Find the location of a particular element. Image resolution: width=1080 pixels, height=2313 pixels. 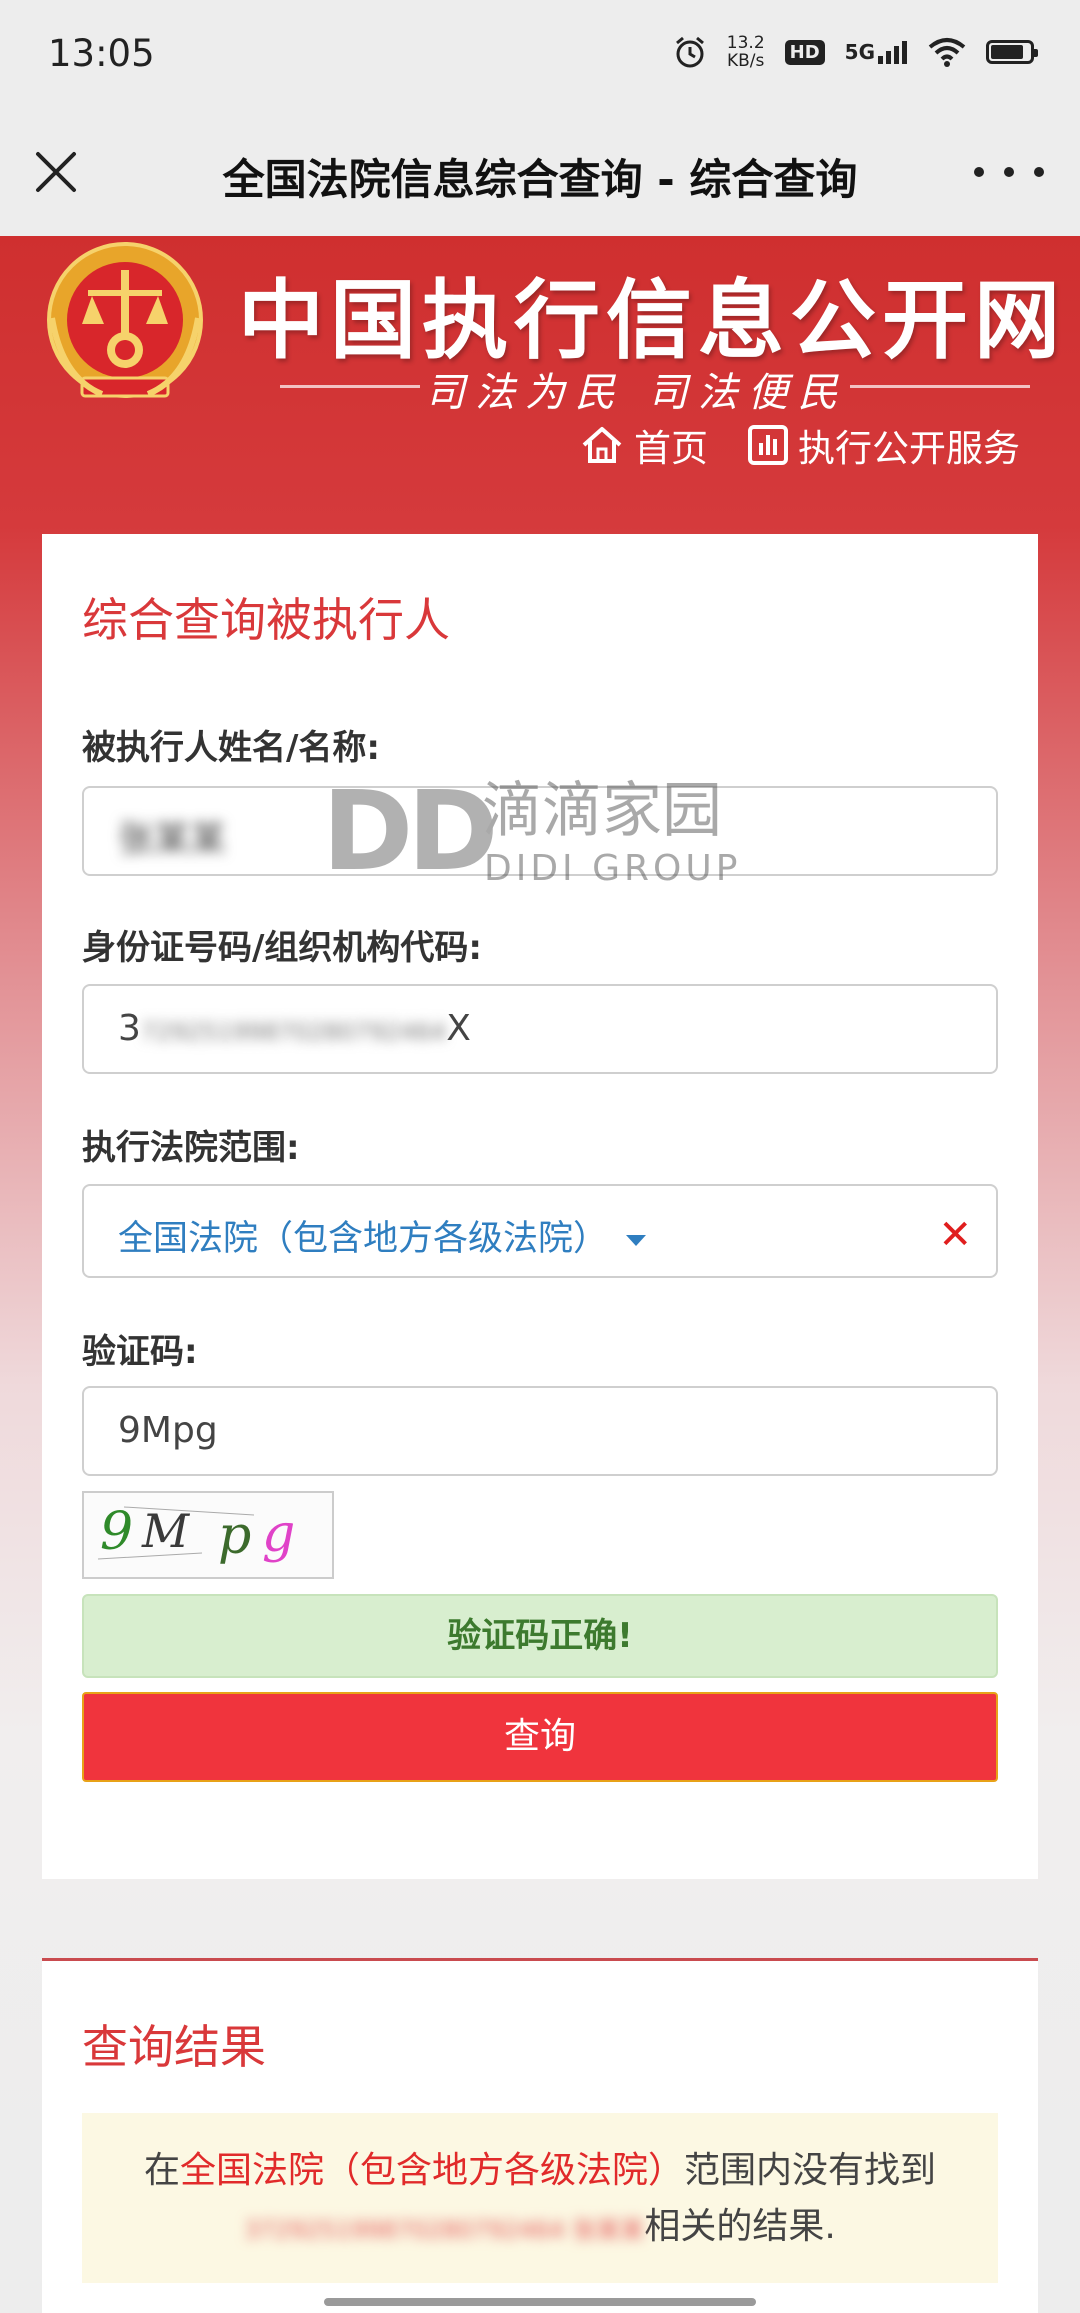

id-input: 372925199870280792464X is located at coordinates (540, 1029).